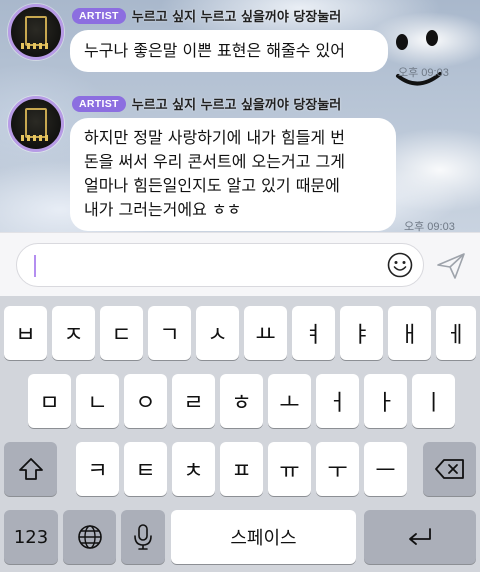 The height and width of the screenshot is (572, 480). I want to click on message-input-bar, so click(240, 264).